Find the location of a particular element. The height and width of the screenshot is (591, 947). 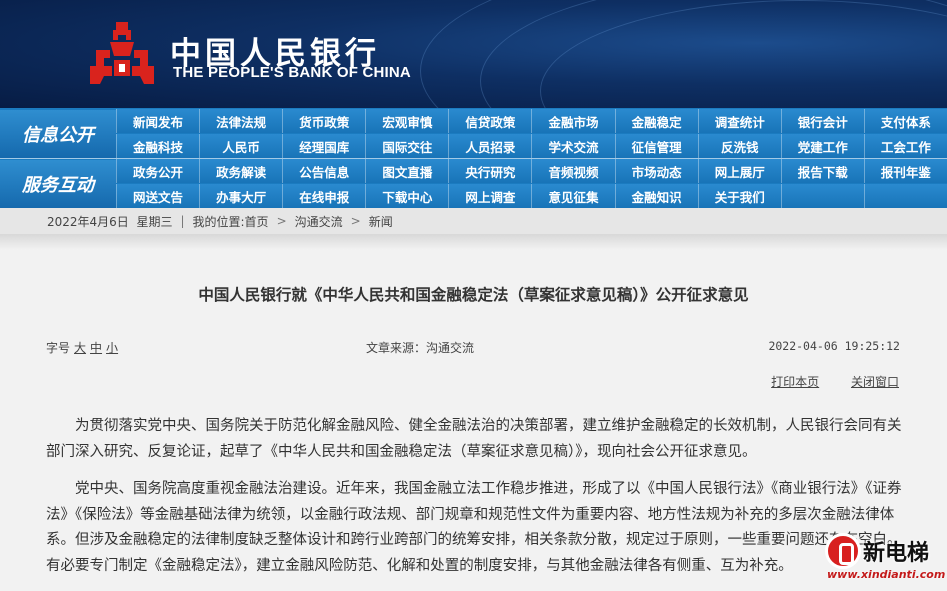

font-medium-link: 中 is located at coordinates (96, 348).